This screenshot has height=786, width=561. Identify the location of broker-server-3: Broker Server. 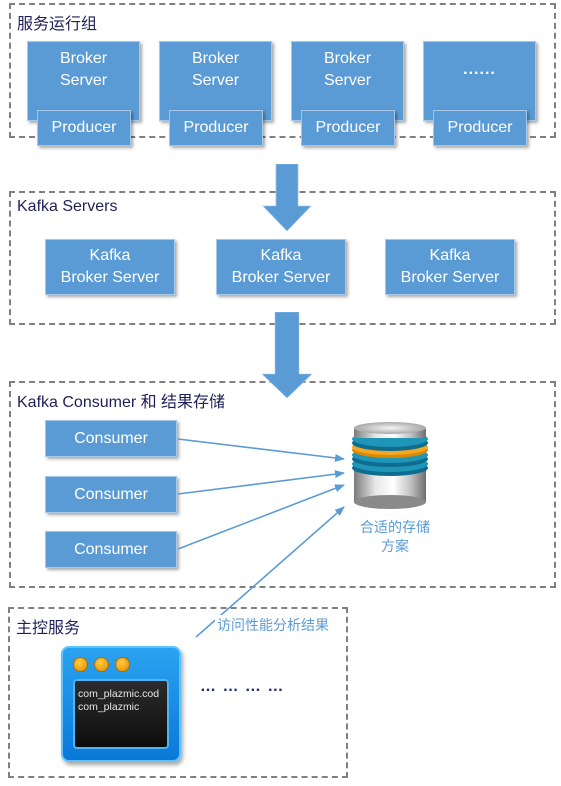
(347, 81).